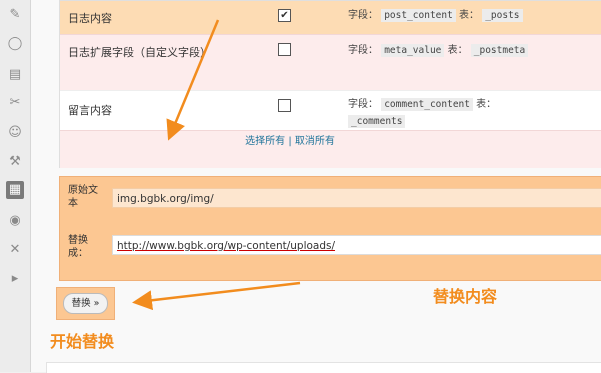 This screenshot has width=601, height=373. What do you see at coordinates (330, 17) in the screenshot?
I see `table-row: 日志内容 ✔ 字段： post_content 表： _posts` at bounding box center [330, 17].